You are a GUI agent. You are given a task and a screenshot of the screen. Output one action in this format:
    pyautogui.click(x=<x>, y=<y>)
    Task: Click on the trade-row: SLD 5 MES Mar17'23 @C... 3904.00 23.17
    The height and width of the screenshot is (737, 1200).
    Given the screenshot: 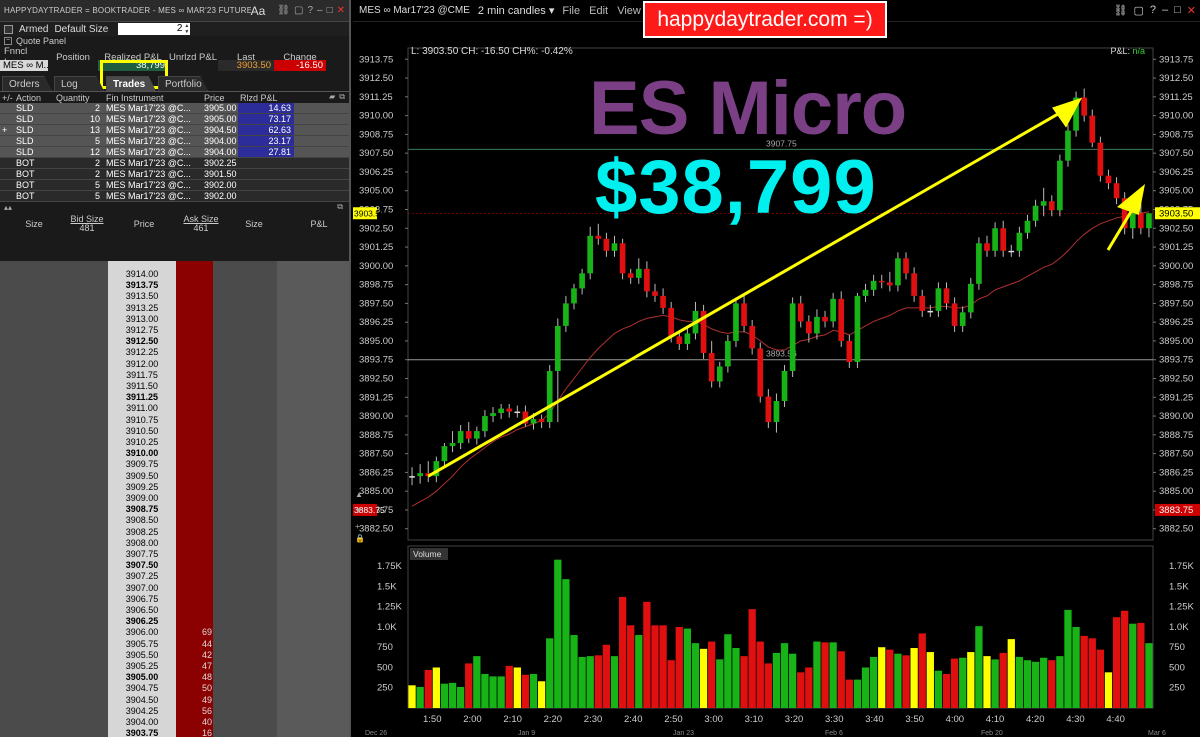 What is the action you would take?
    pyautogui.click(x=174, y=141)
    